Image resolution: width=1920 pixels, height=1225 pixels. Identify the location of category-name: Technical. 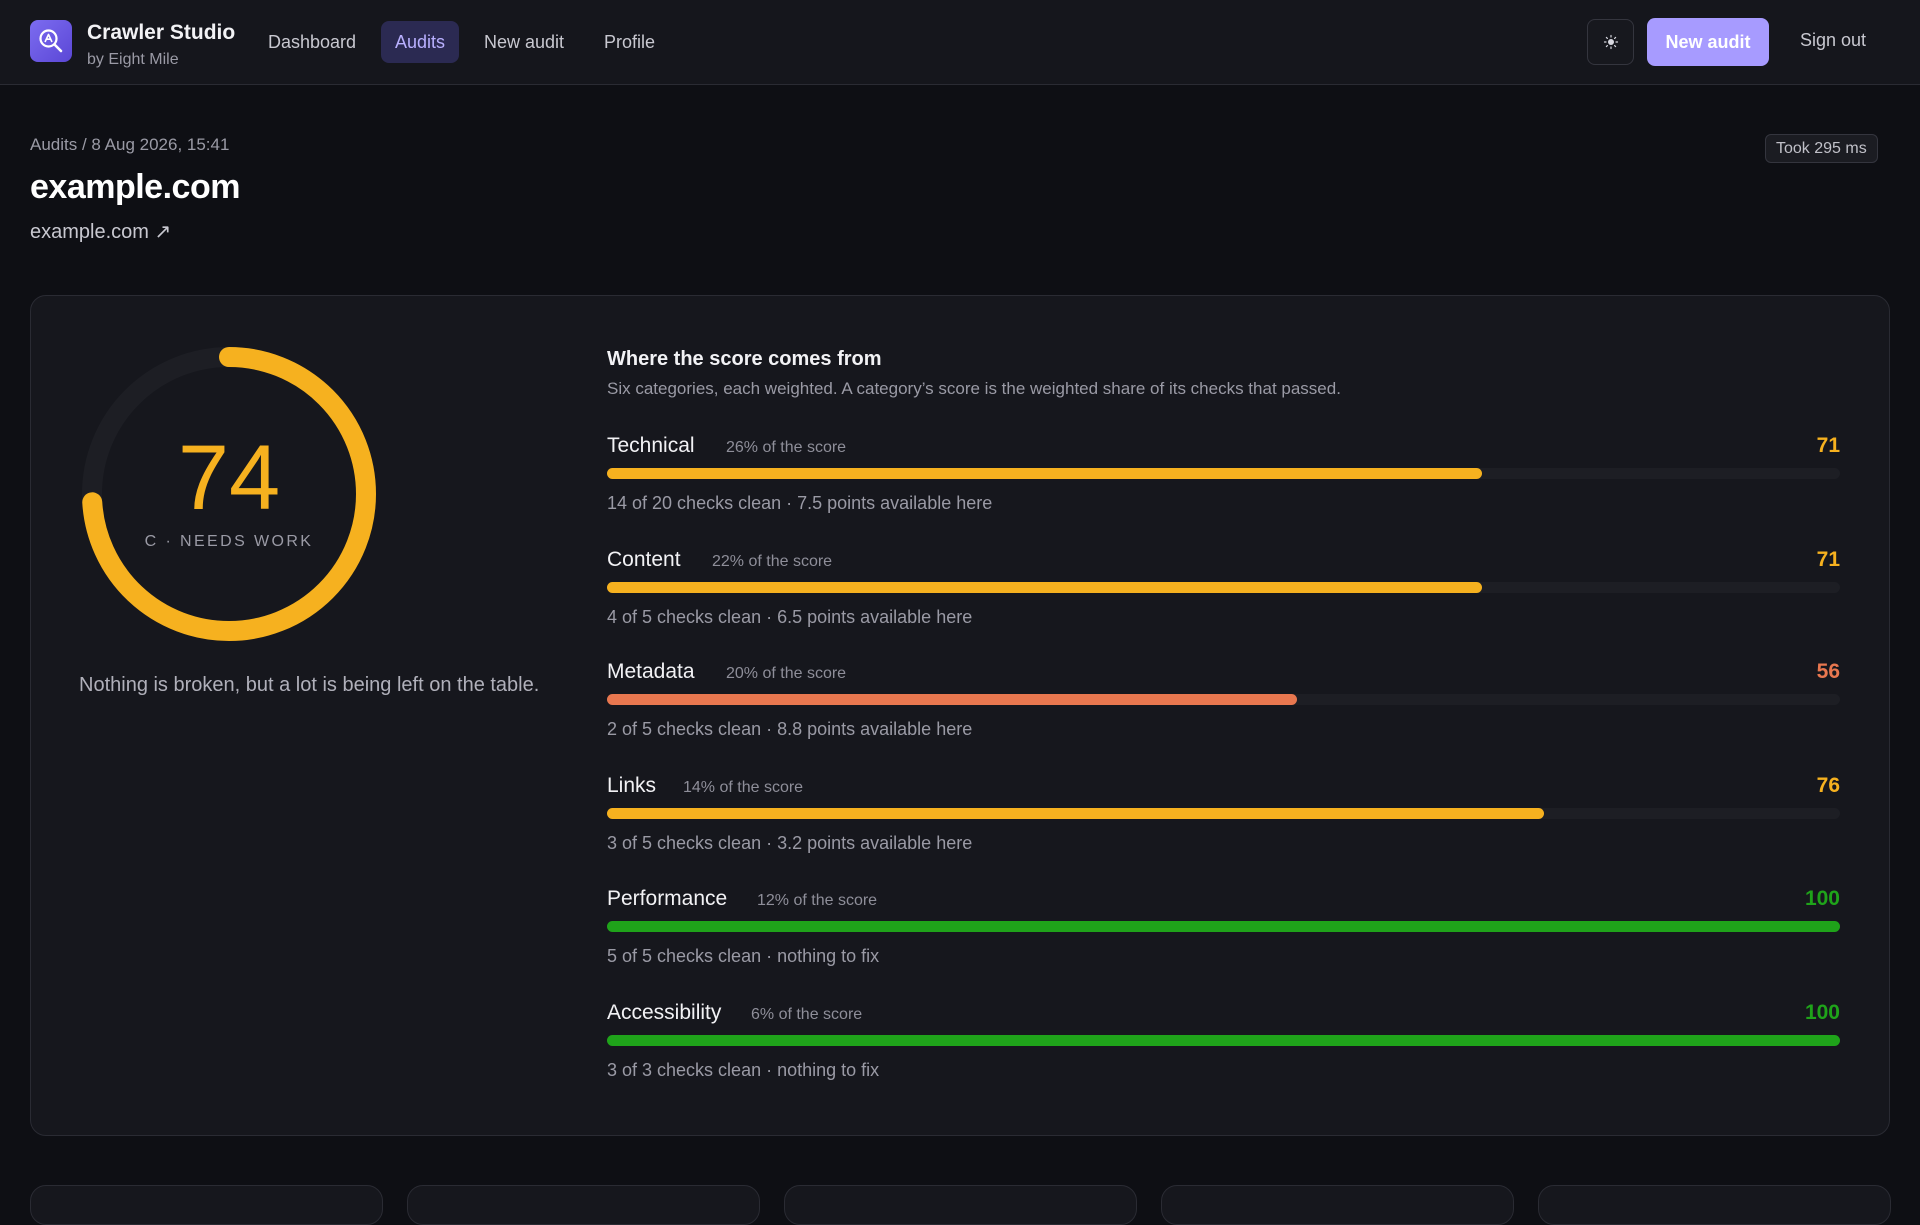
(651, 445).